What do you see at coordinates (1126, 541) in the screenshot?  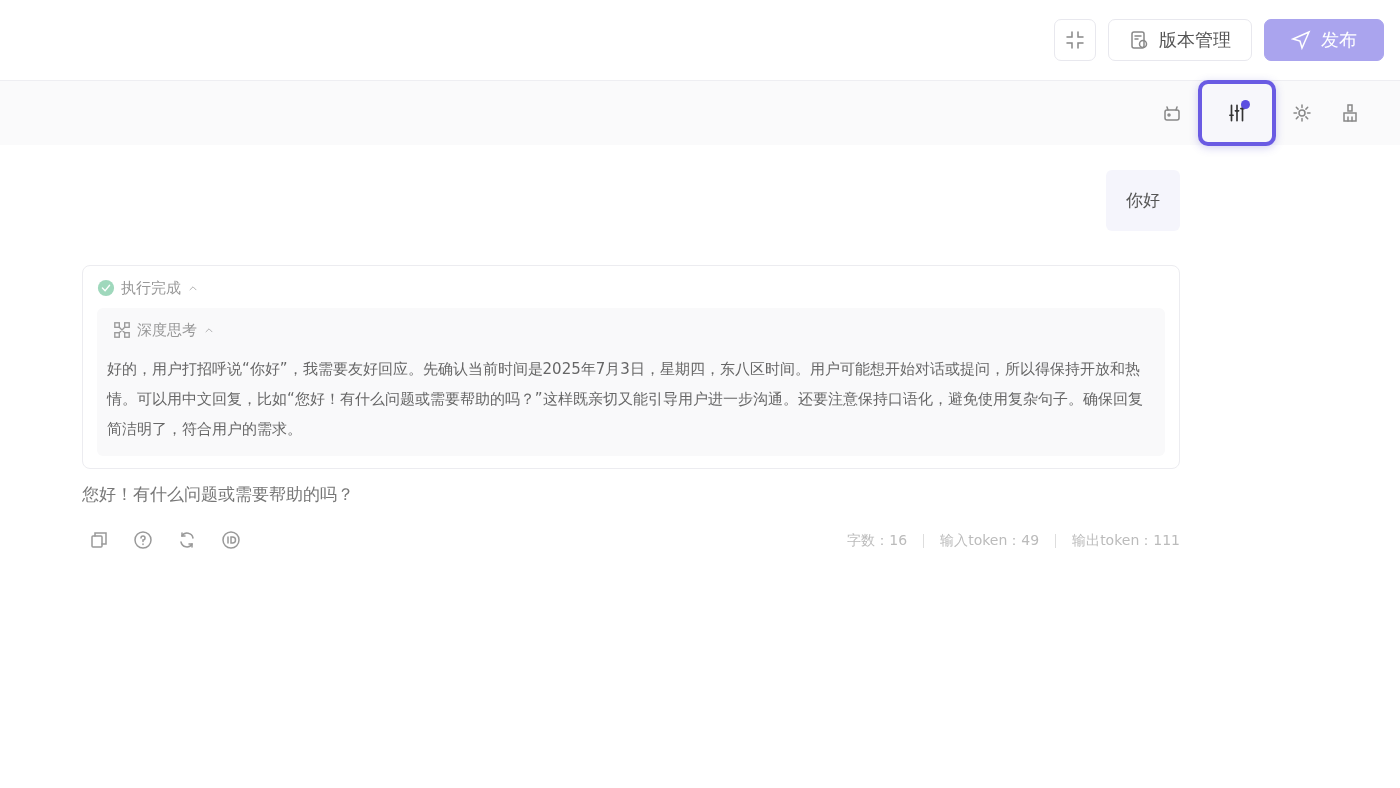 I see `stat-text: 输出token：111` at bounding box center [1126, 541].